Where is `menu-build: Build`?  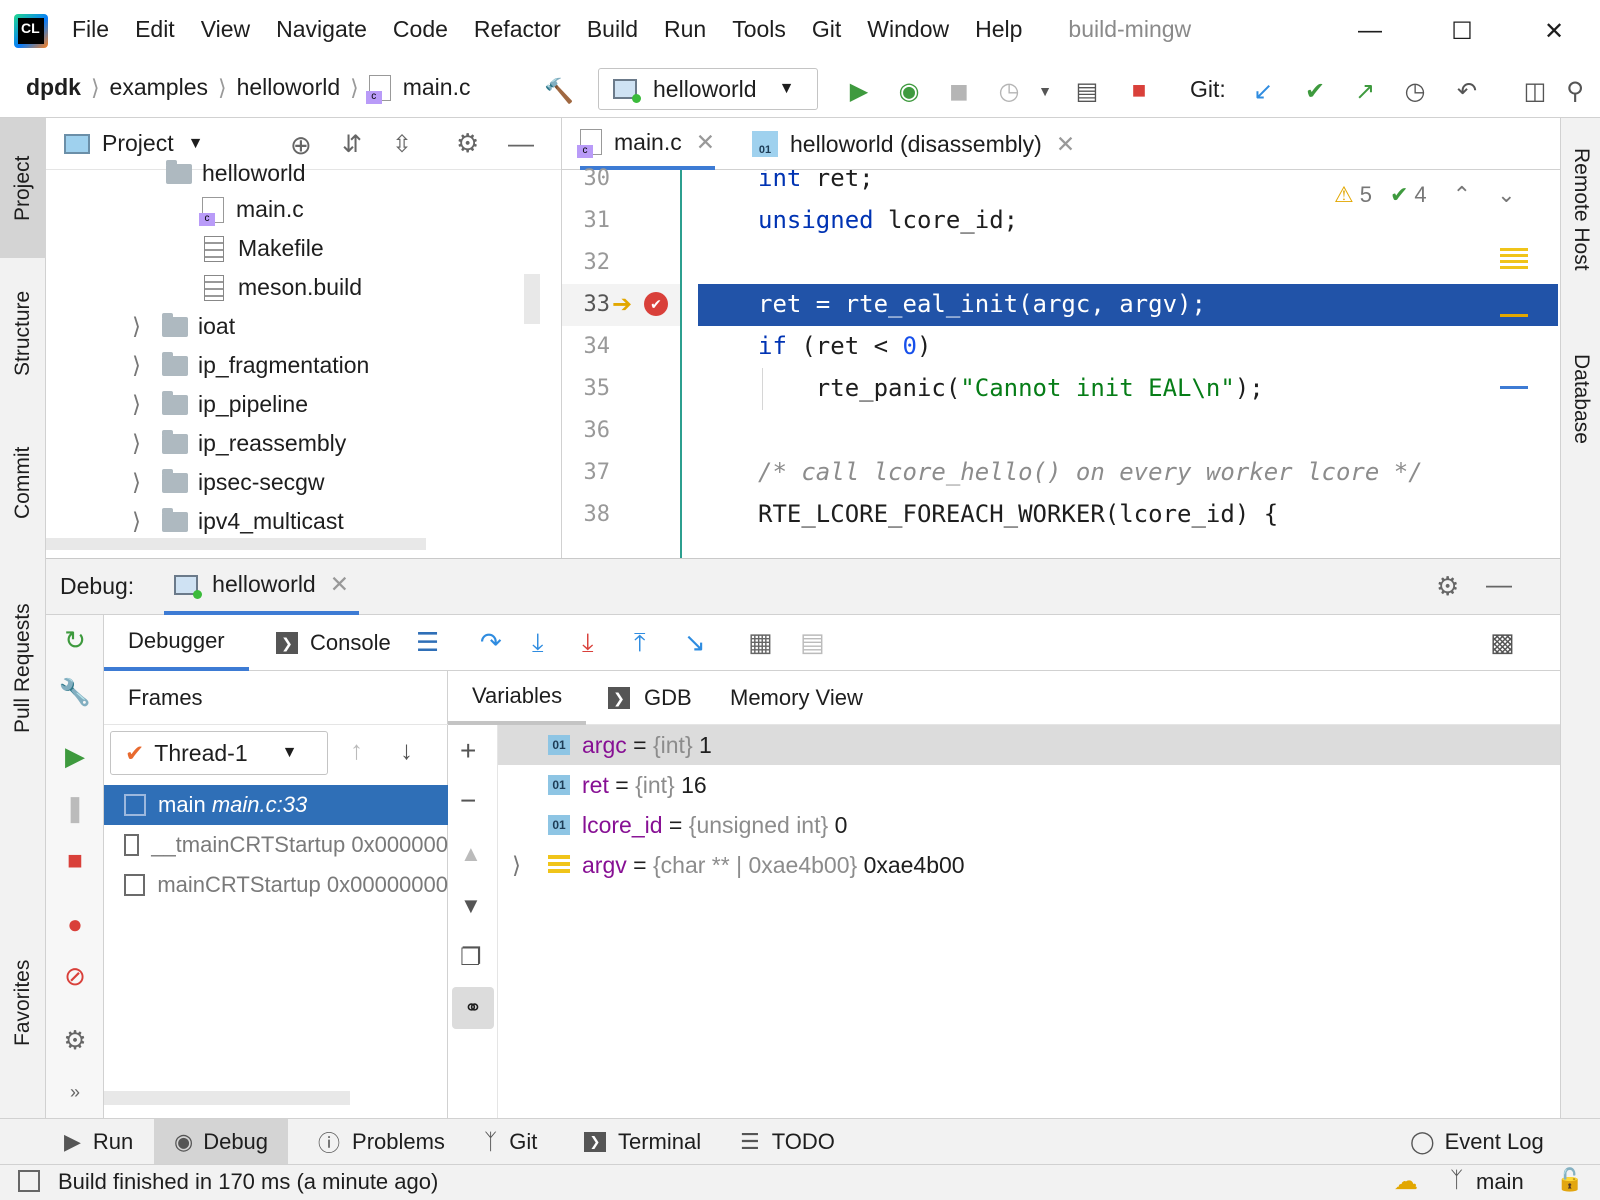 menu-build: Build is located at coordinates (612, 29).